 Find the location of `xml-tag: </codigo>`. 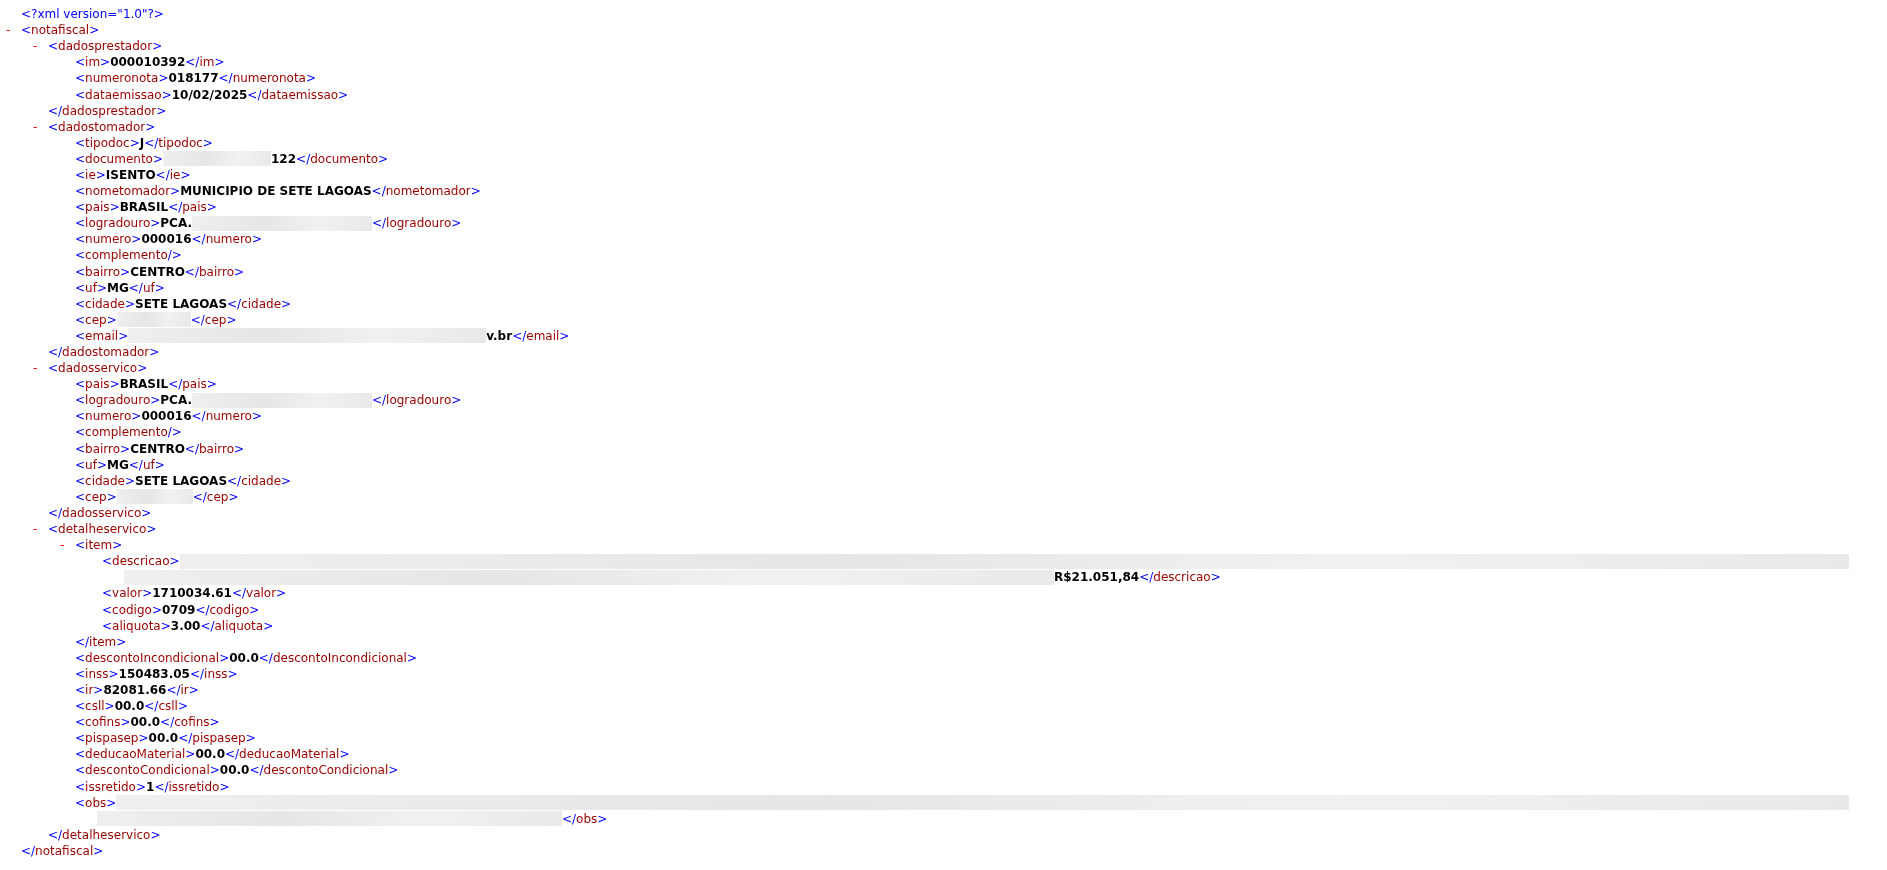

xml-tag: </codigo> is located at coordinates (227, 609).